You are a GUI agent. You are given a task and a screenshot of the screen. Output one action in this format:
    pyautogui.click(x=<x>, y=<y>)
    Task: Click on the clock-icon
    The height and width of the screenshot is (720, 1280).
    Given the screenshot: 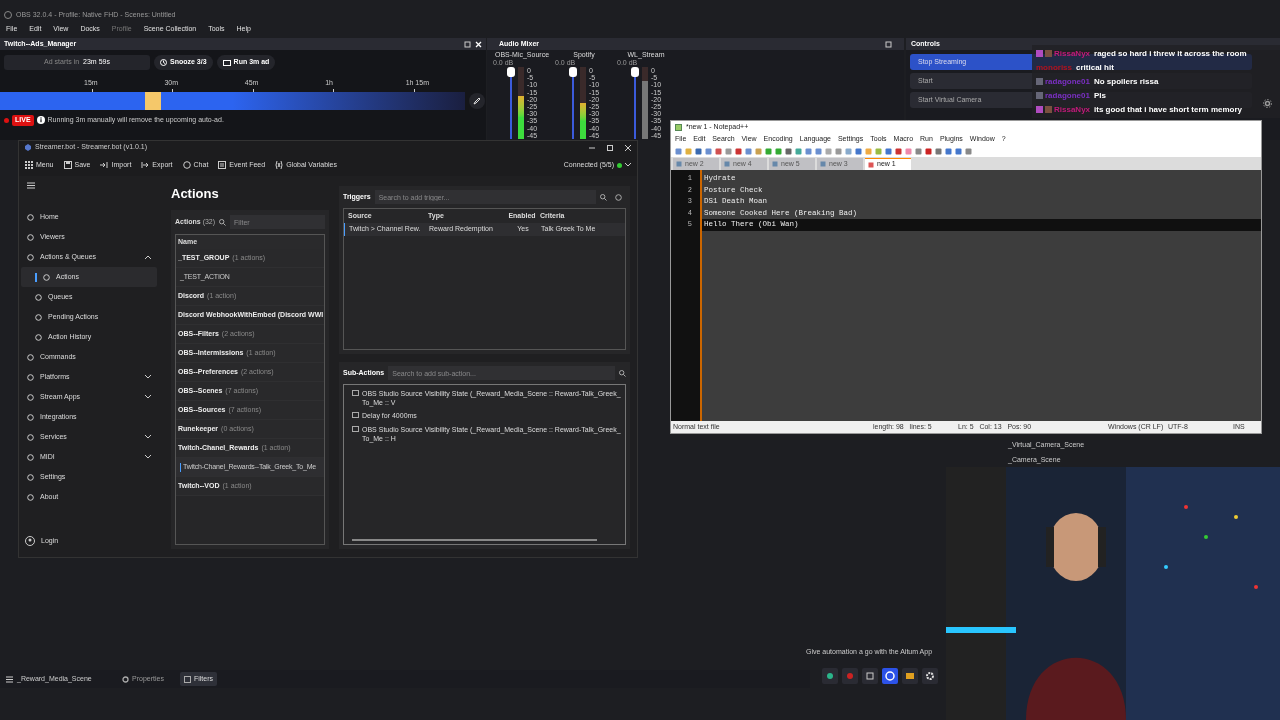 What is the action you would take?
    pyautogui.click(x=163, y=62)
    